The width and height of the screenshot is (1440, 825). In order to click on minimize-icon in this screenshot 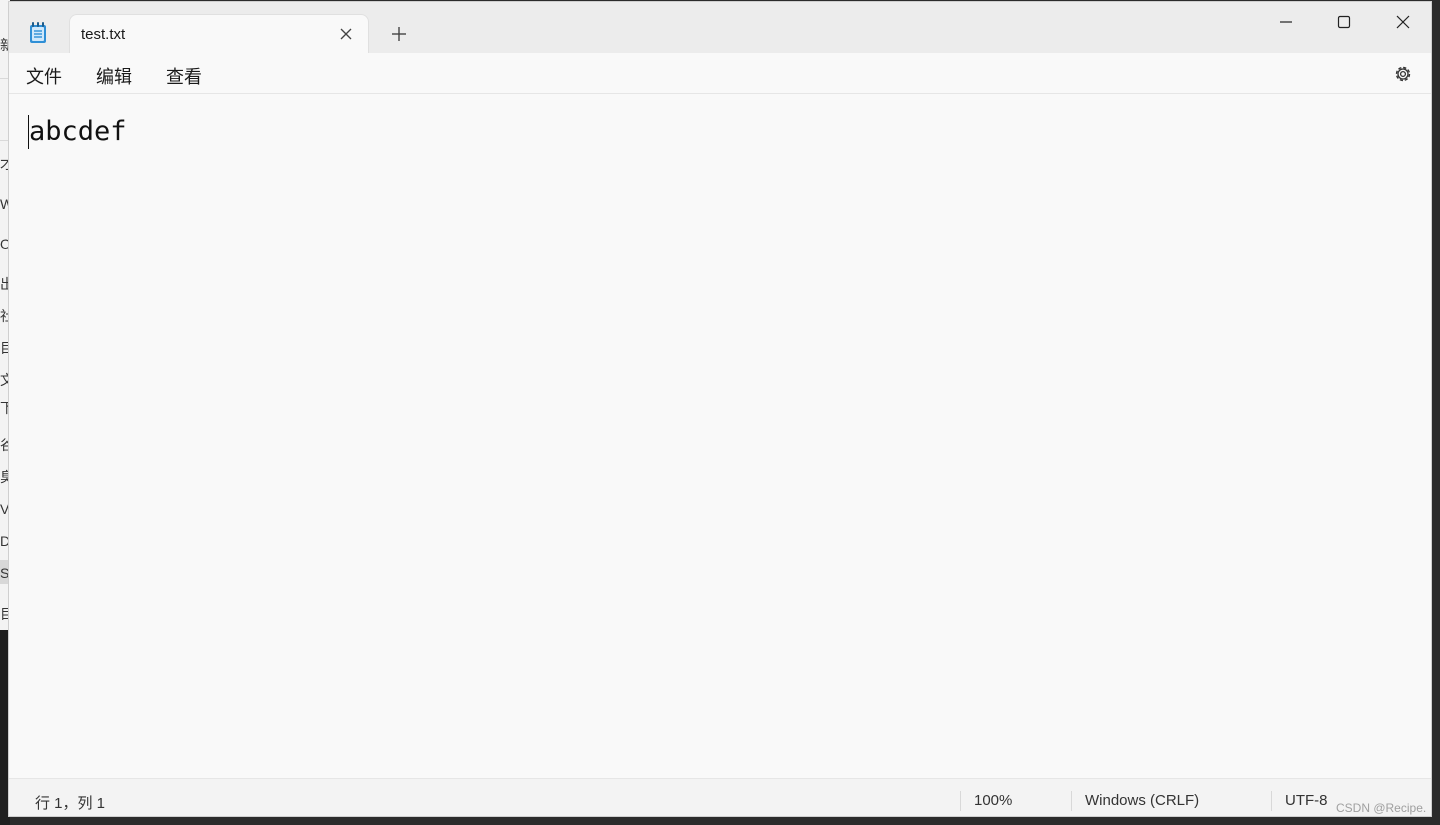, I will do `click(1286, 22)`.